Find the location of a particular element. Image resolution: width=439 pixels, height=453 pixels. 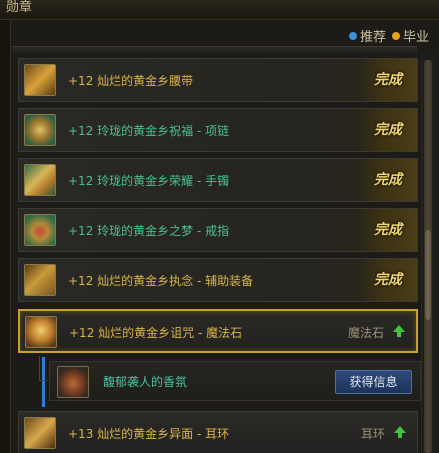

item-name: +12 灿烂的黄金乡诅咒 - 魔法石 is located at coordinates (156, 333).